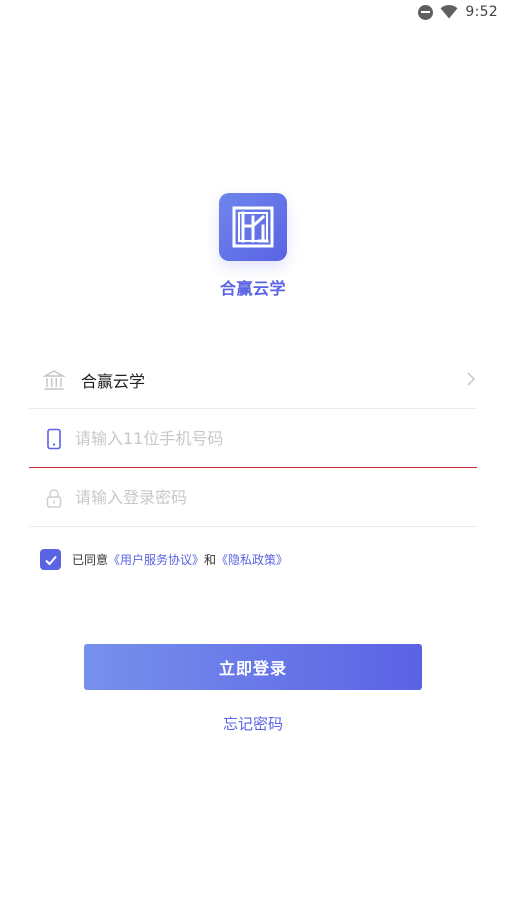 The image size is (506, 900). Describe the element at coordinates (253, 723) in the screenshot. I see `forgot-password-link: 忘记密码` at that location.